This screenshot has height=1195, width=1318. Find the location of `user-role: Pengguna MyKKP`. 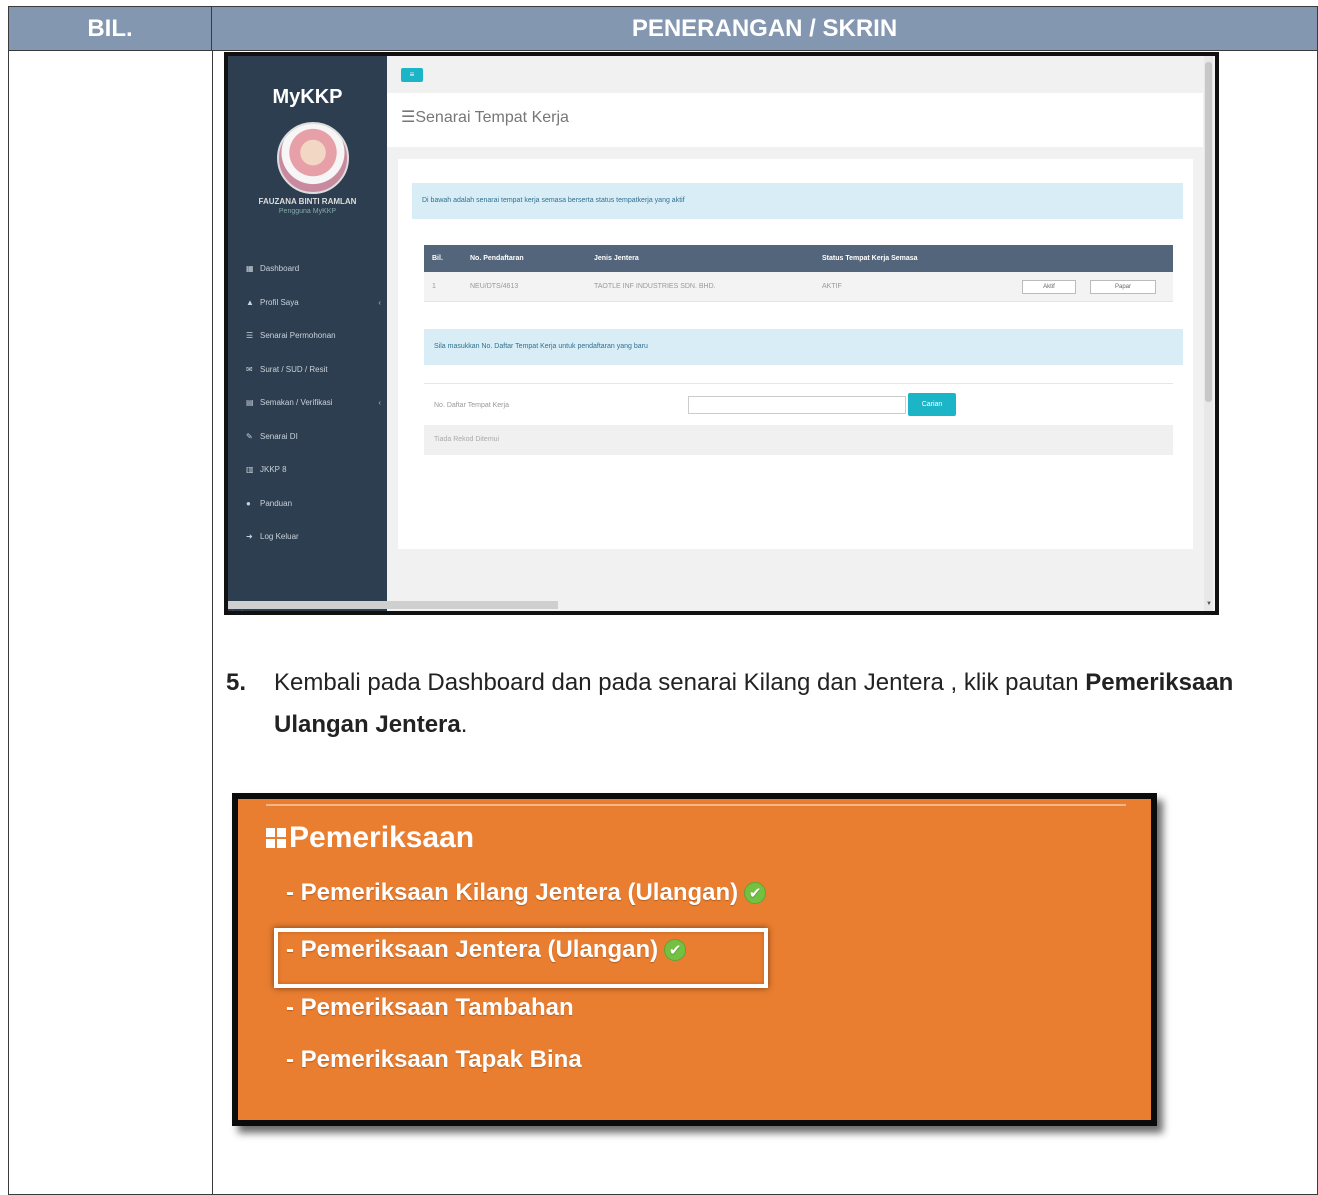

user-role: Pengguna MyKKP is located at coordinates (307, 211).